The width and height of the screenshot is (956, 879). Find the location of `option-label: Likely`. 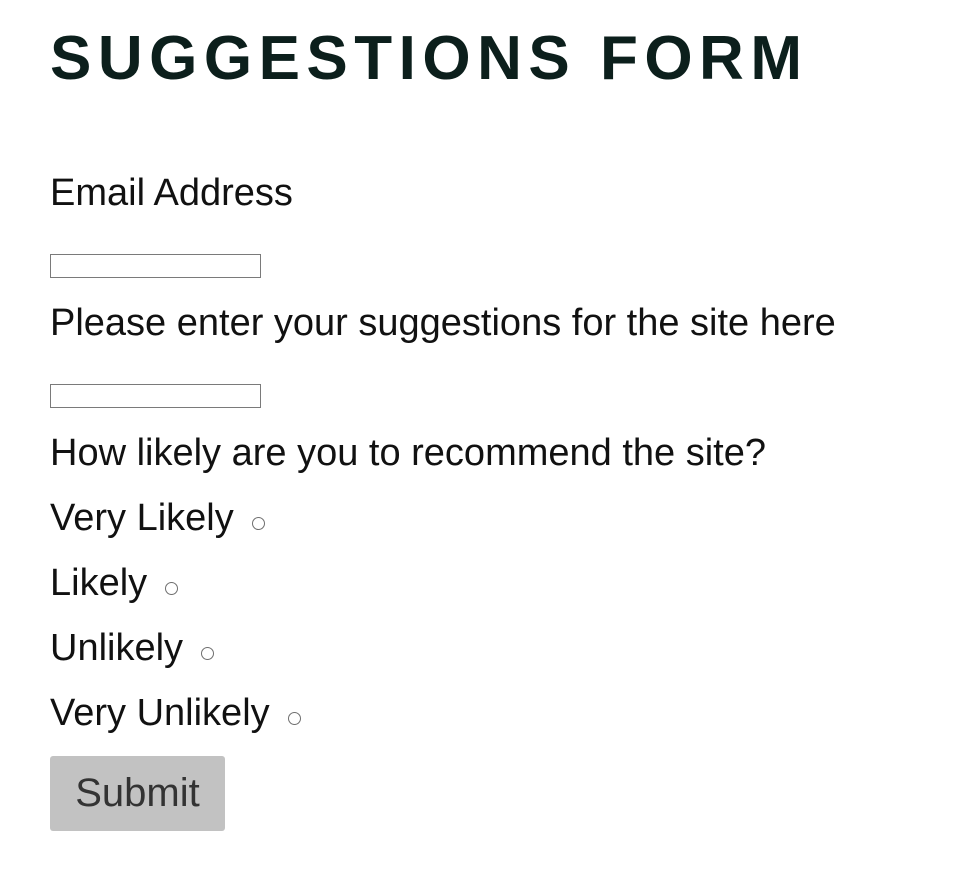

option-label: Likely is located at coordinates (99, 583).